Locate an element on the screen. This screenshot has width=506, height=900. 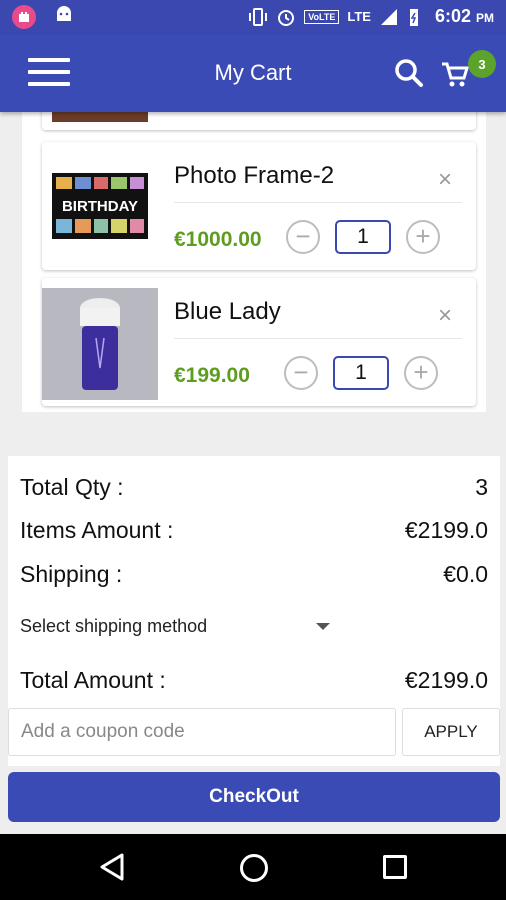
checkout-button: CheckOut is located at coordinates (254, 797).